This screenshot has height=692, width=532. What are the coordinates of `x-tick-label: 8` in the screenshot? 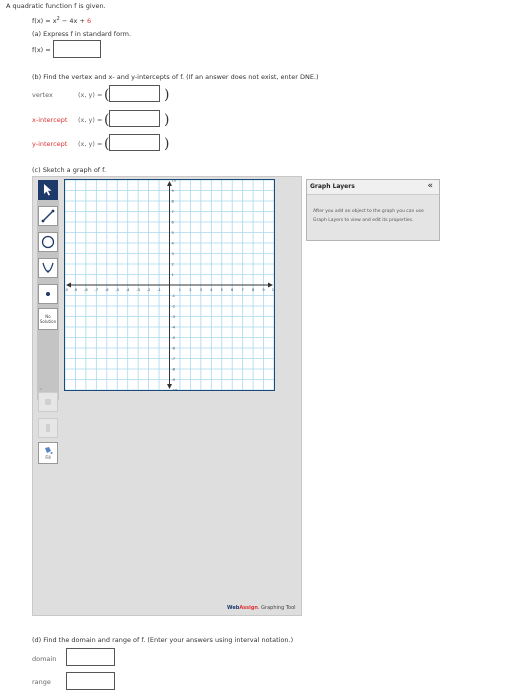 It's located at (253, 290).